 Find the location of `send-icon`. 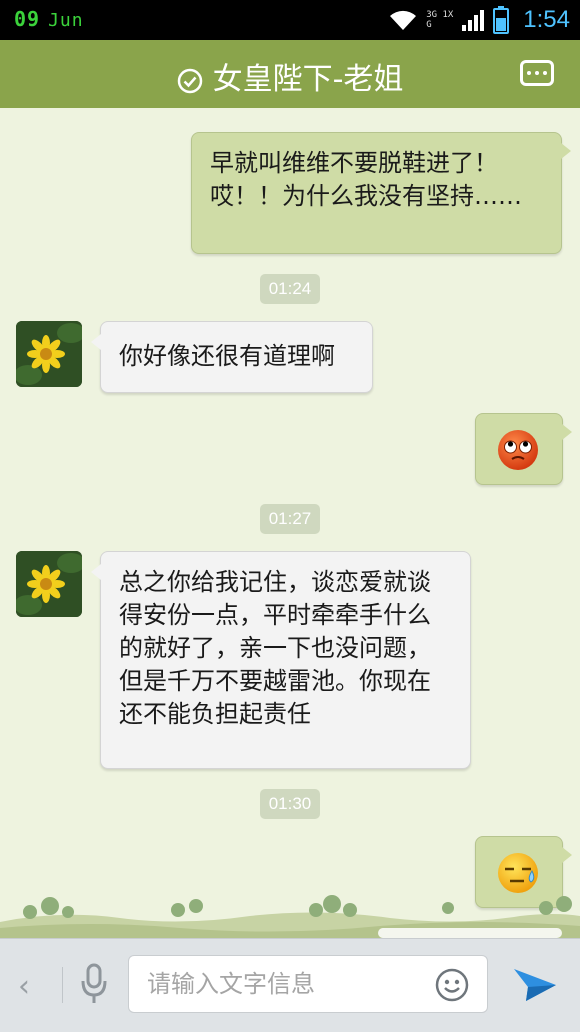

send-icon is located at coordinates (535, 982).